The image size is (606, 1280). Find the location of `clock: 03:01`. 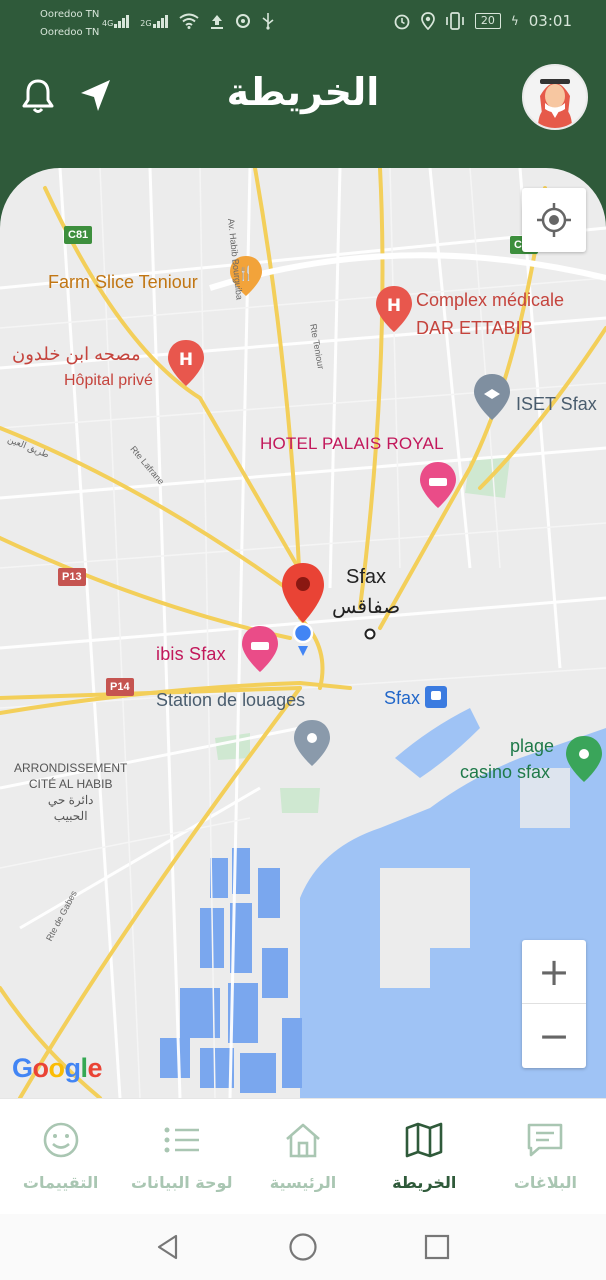

clock: 03:01 is located at coordinates (550, 21).